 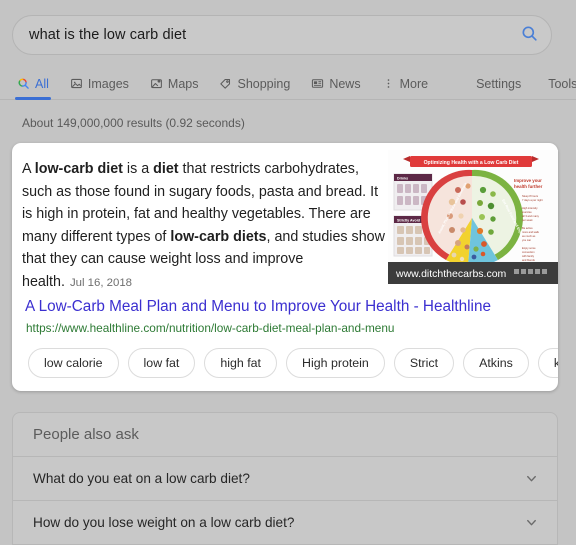 I want to click on tag-icon, so click(x=225, y=83).